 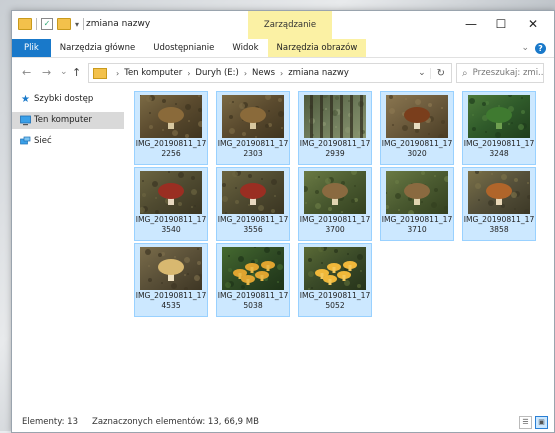 What do you see at coordinates (68, 99) in the screenshot?
I see `nav-item-quick-access: ★ Szybki dostęp` at bounding box center [68, 99].